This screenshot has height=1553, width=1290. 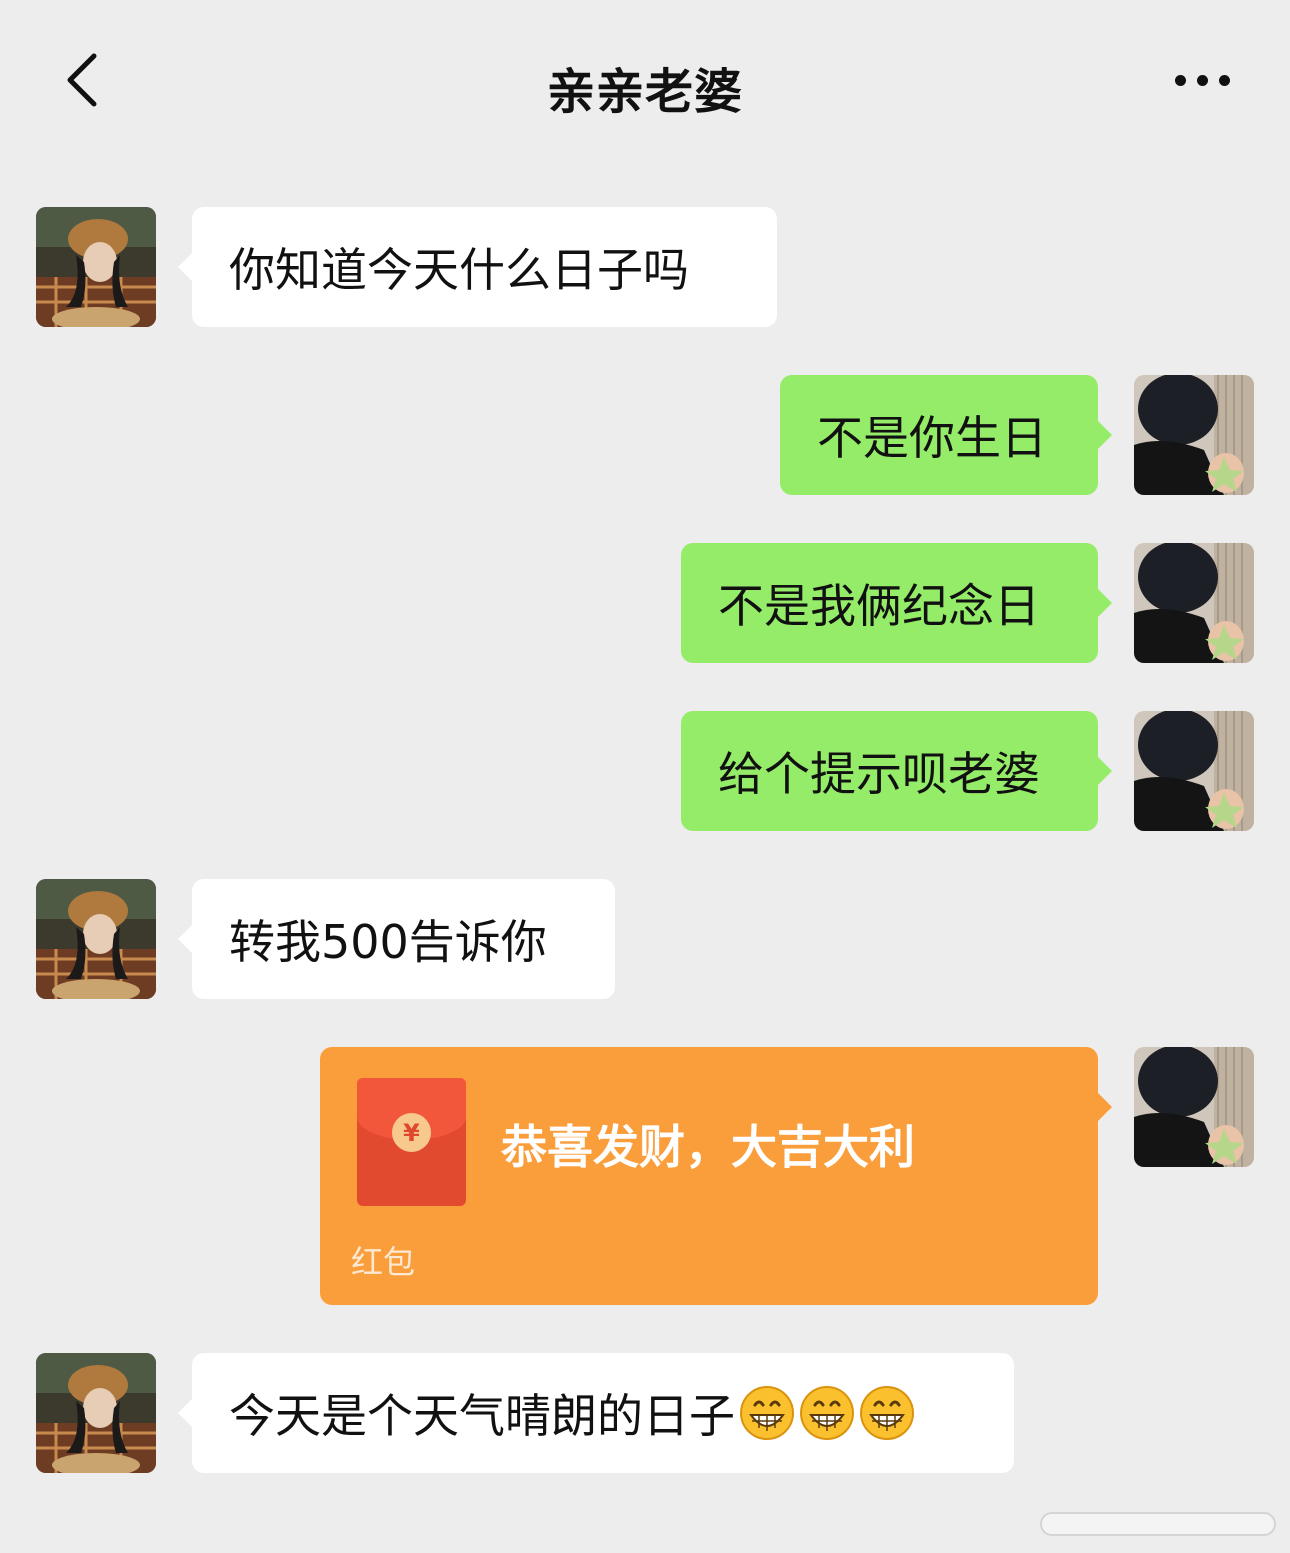 I want to click on red-packet-greeting: 恭喜发财，大吉大利, so click(x=708, y=1147).